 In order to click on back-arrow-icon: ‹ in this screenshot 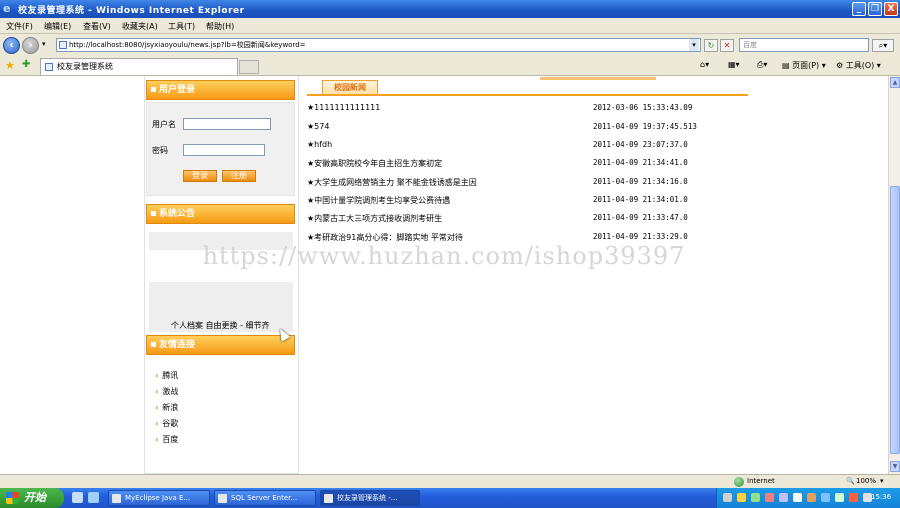, I will do `click(11, 45)`.